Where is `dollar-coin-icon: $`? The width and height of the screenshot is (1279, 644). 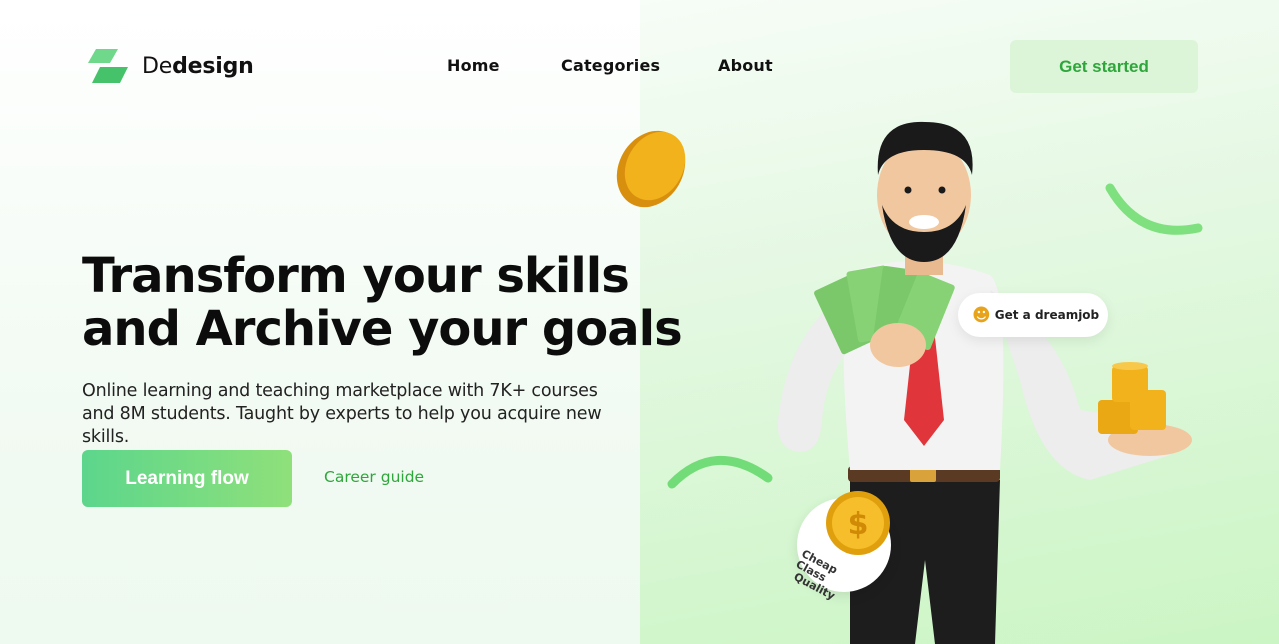
dollar-coin-icon: $ is located at coordinates (858, 523).